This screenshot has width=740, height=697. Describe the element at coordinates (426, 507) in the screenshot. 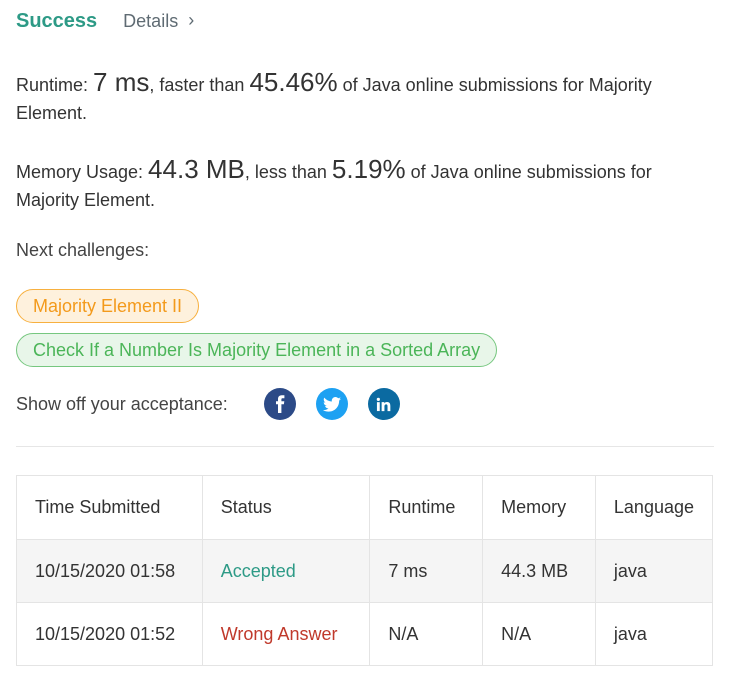

I see `column-header-runtime: Runtime` at that location.